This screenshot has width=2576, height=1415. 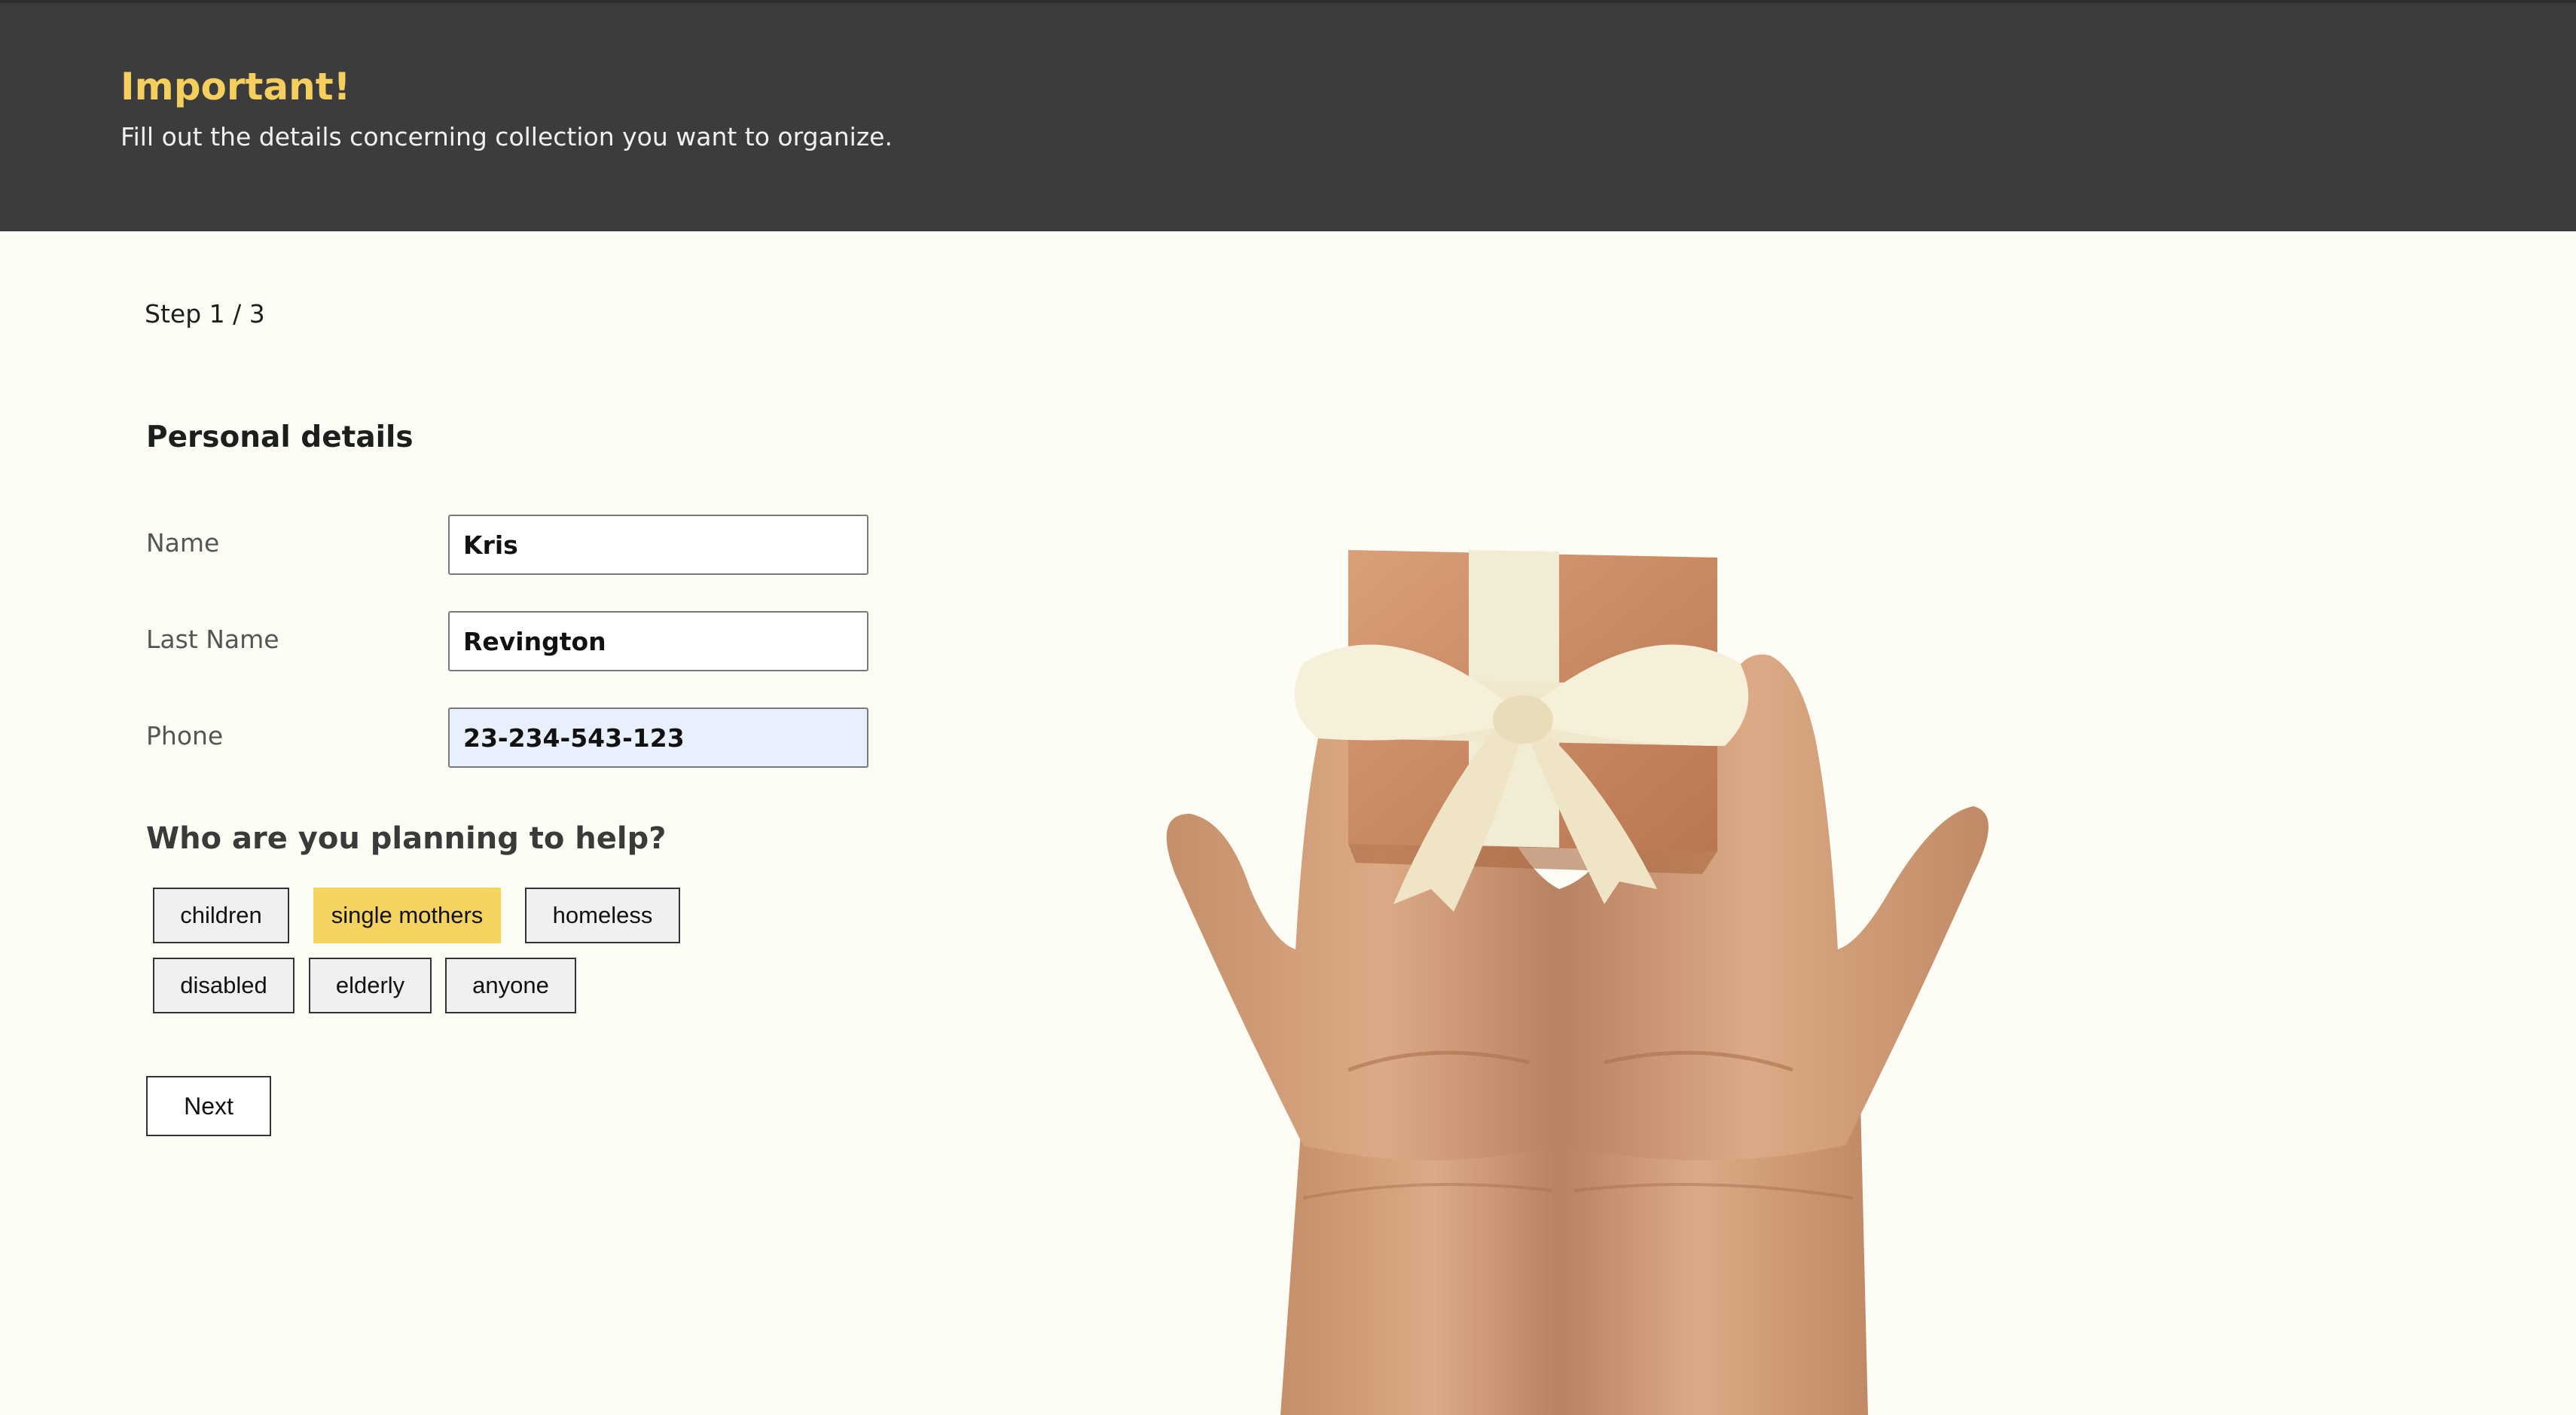 I want to click on chip-anyone: anyone, so click(x=511, y=985).